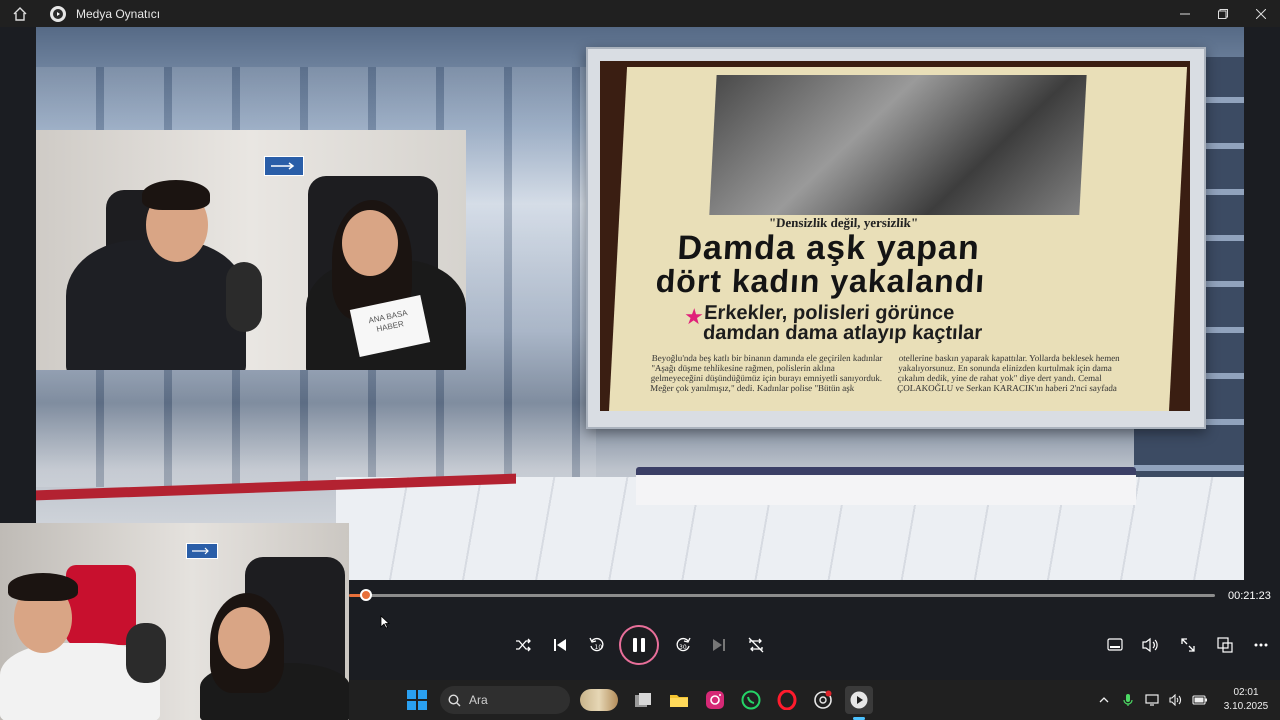 The width and height of the screenshot is (1280, 720). Describe the element at coordinates (417, 700) in the screenshot. I see `windows-start-icon` at that location.